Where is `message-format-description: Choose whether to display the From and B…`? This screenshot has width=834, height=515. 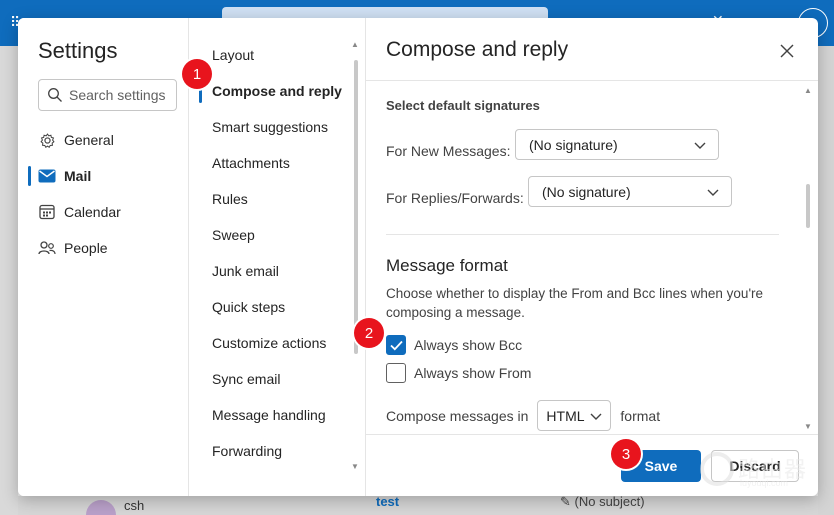 message-format-description: Choose whether to display the From and B… is located at coordinates (575, 303).